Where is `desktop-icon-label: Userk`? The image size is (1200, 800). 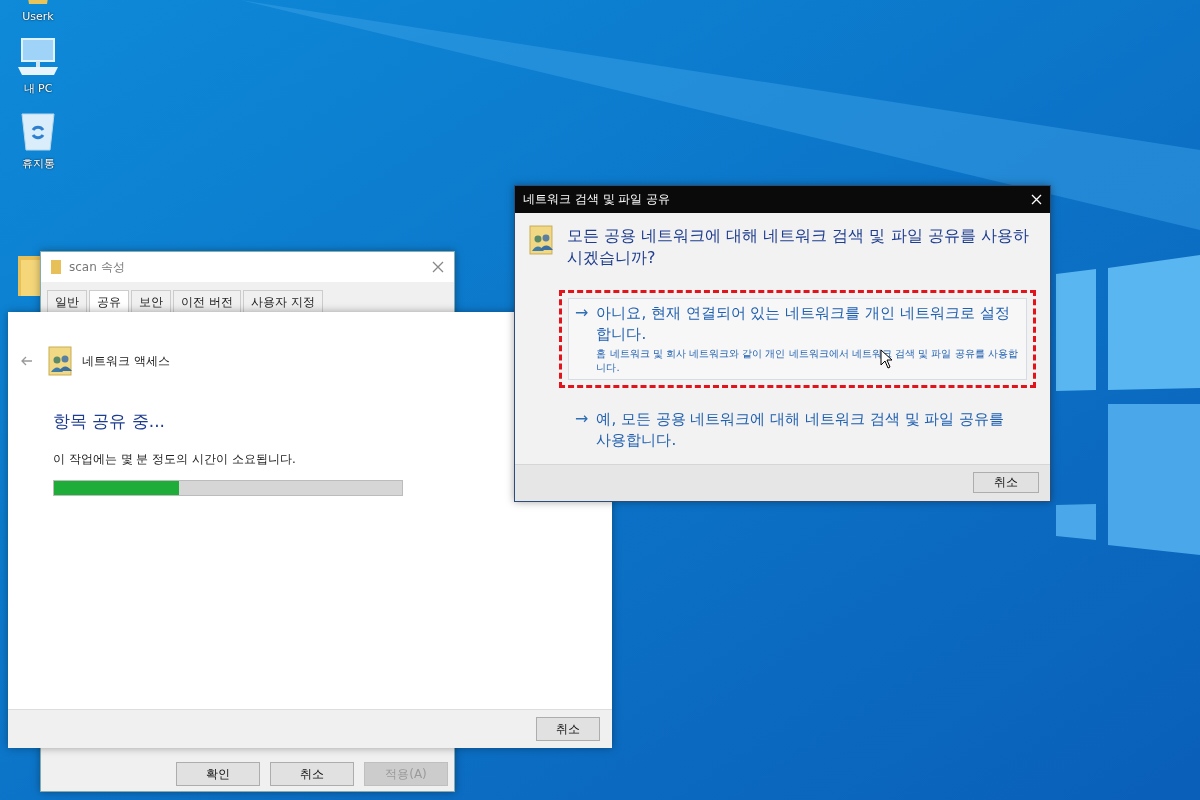 desktop-icon-label: Userk is located at coordinates (38, 16).